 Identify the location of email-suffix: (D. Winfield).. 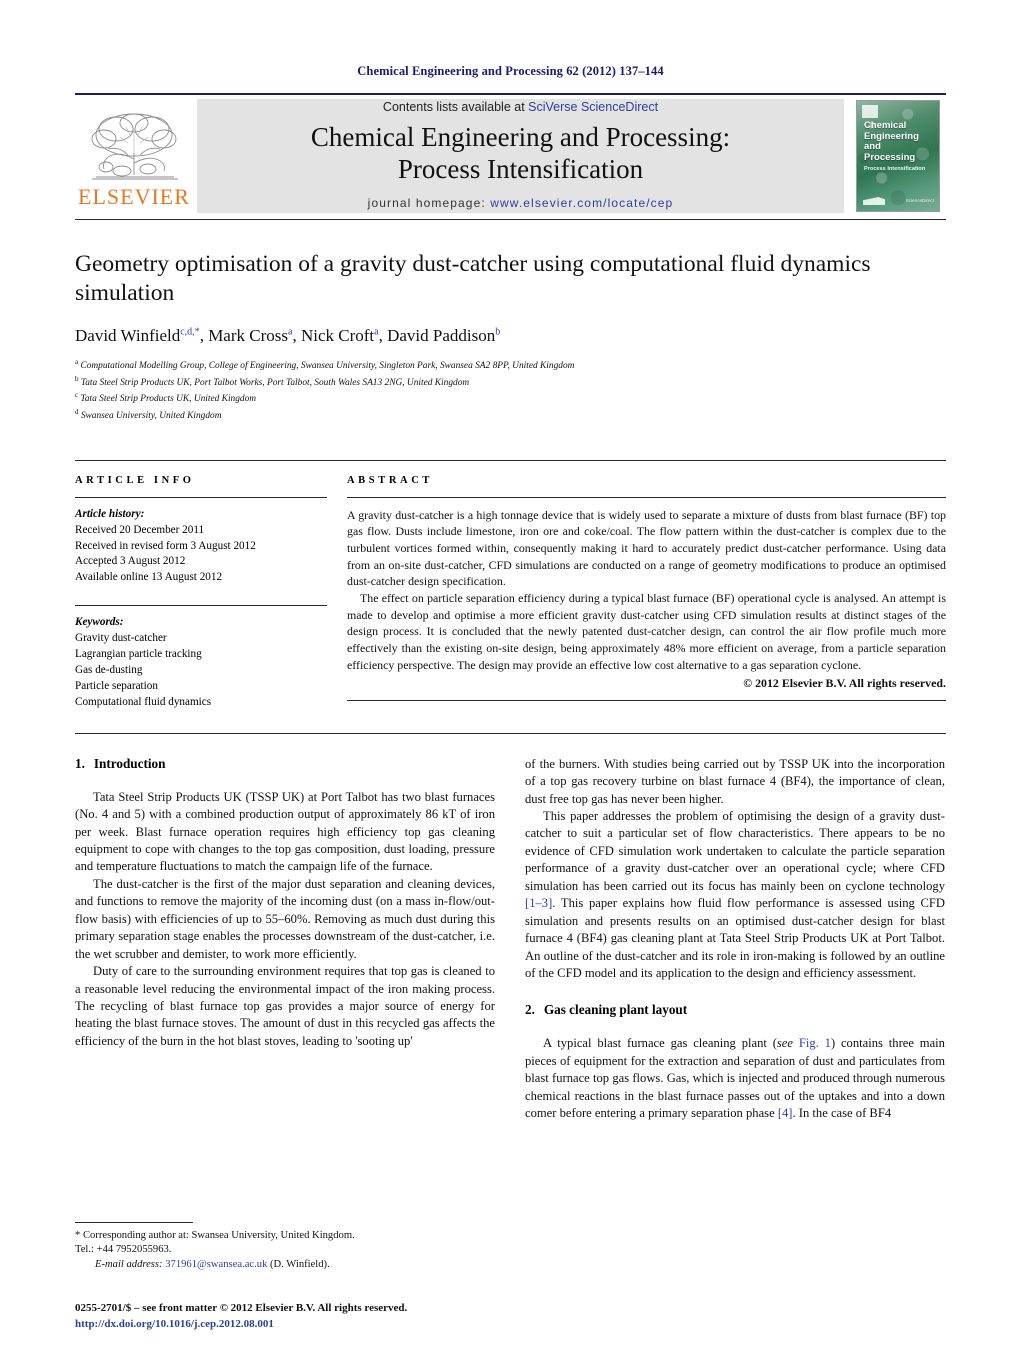
(298, 1265).